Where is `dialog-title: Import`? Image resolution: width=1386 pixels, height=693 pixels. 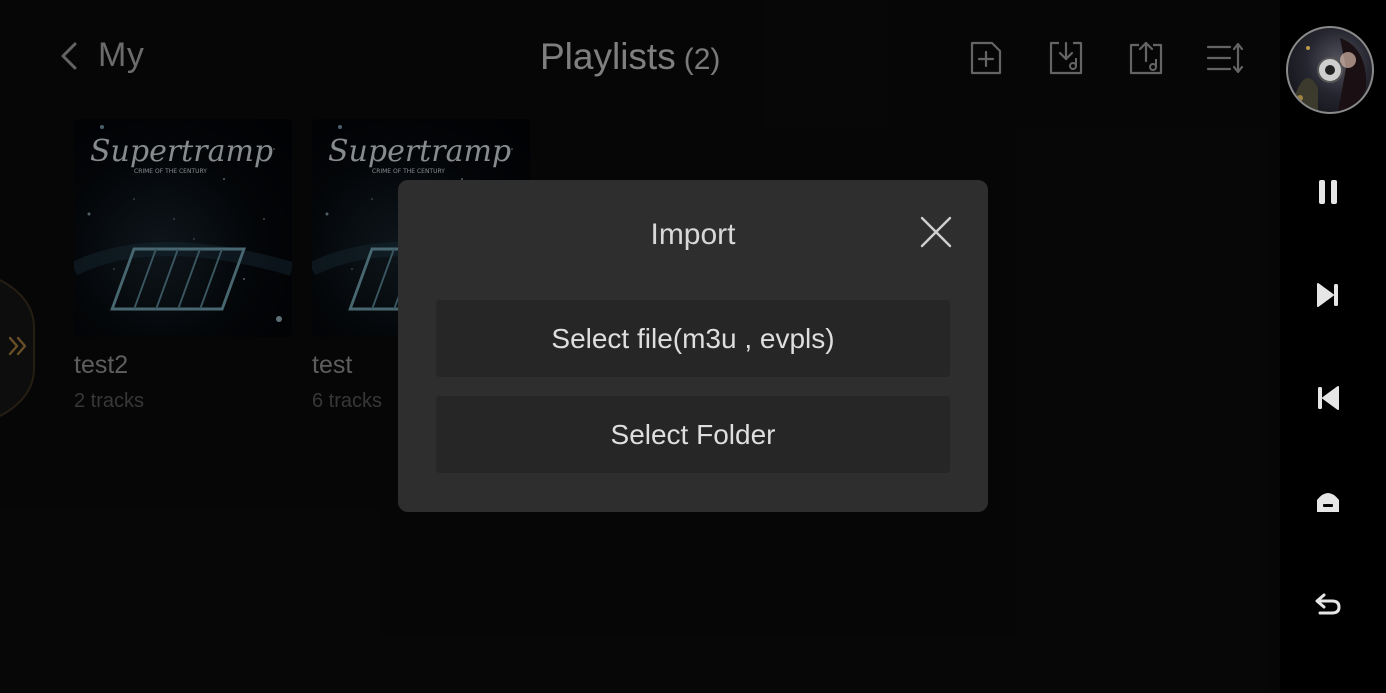 dialog-title: Import is located at coordinates (693, 234).